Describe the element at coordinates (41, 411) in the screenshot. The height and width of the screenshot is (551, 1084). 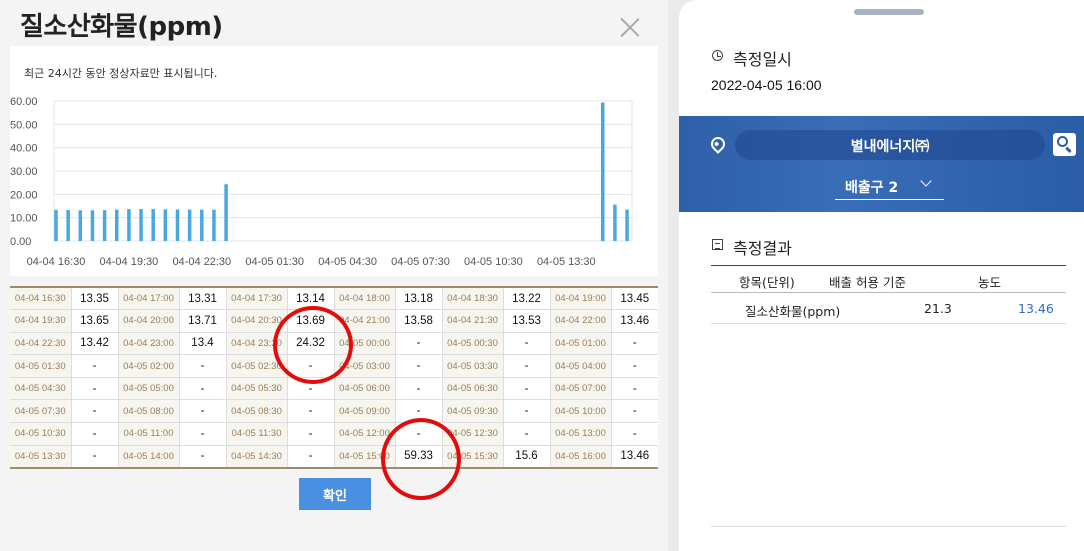
I see `table-time-cell: 04-05 07:30` at that location.